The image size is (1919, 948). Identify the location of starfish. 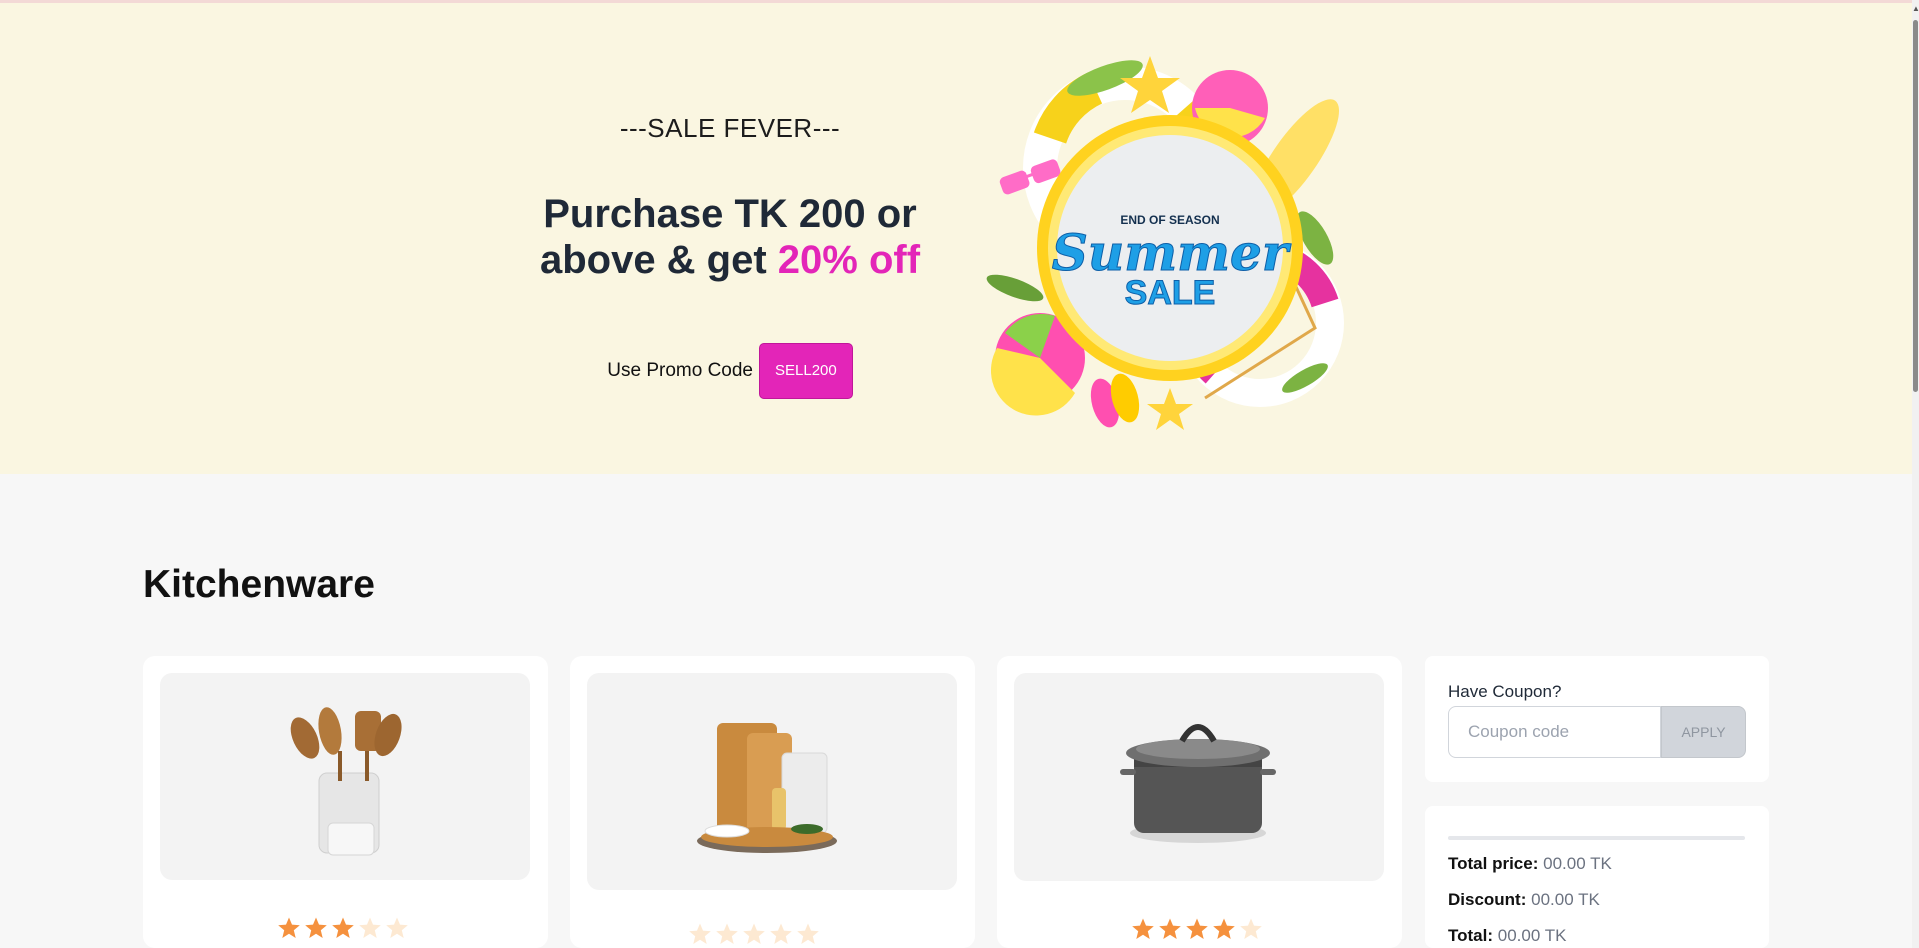
(1170, 409).